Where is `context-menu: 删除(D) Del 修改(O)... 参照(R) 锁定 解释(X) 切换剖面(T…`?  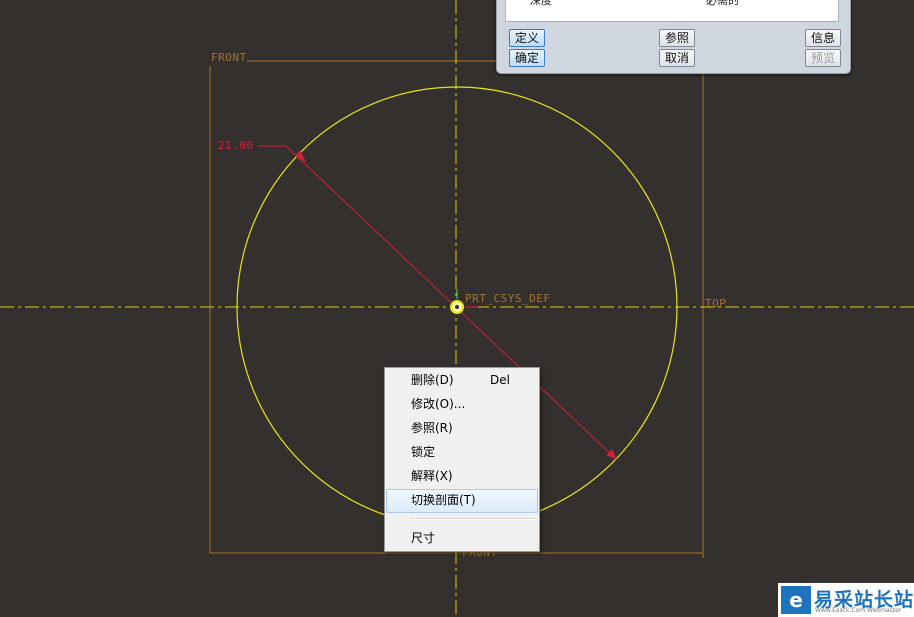 context-menu: 删除(D) Del 修改(O)... 参照(R) 锁定 解释(X) 切换剖面(T… is located at coordinates (462, 459).